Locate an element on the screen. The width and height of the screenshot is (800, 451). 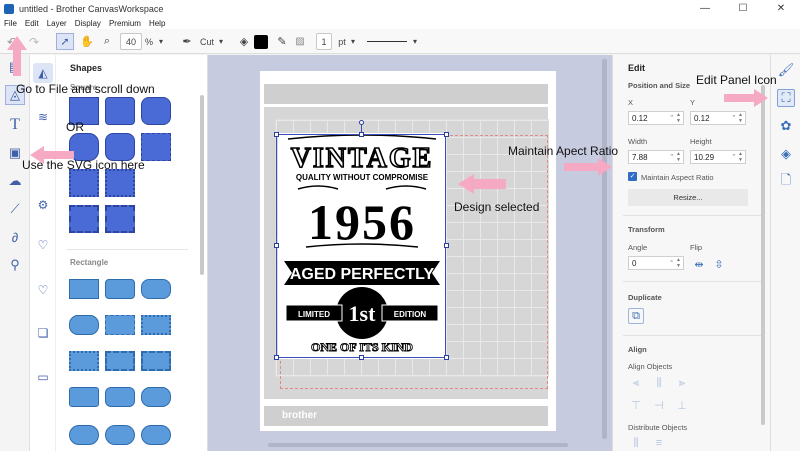
resize-handle-l is located at coordinates (276, 245).